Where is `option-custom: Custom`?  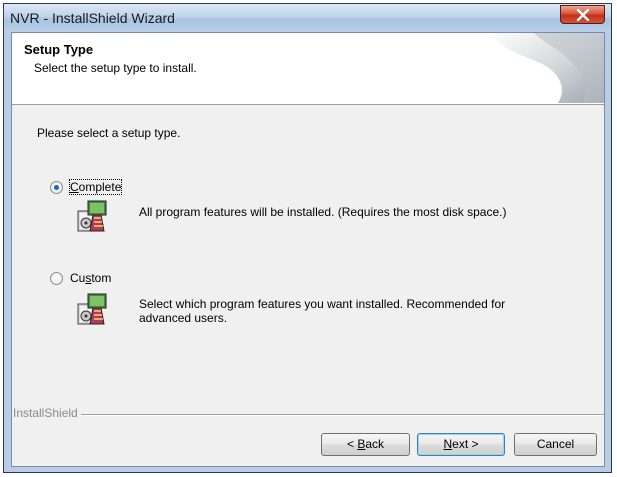 option-custom: Custom is located at coordinates (200, 279).